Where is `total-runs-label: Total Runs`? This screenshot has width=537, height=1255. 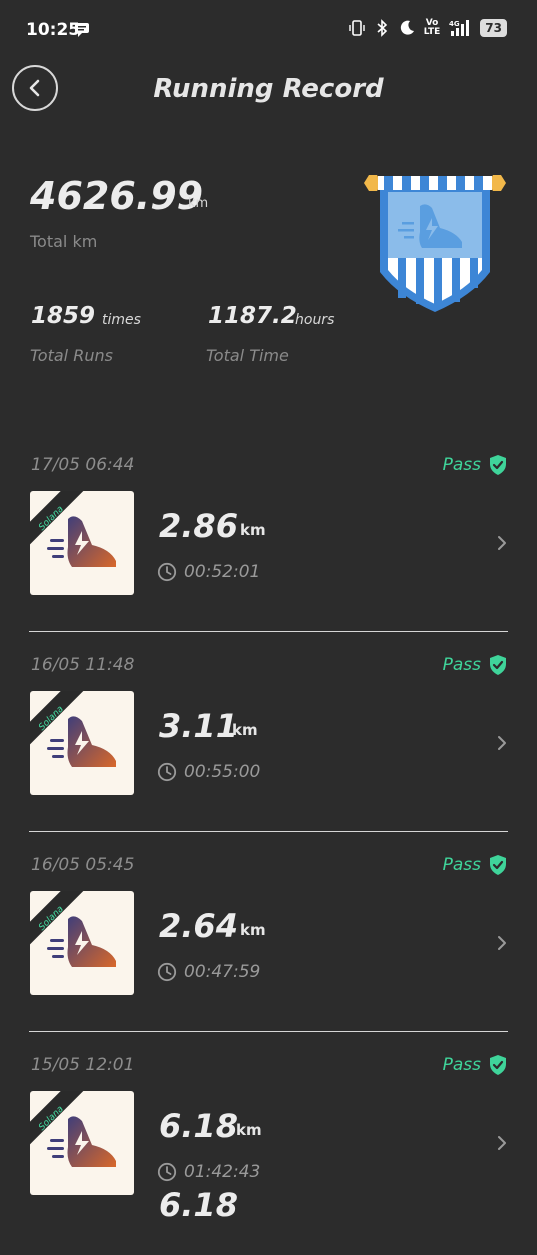
total-runs-label: Total Runs is located at coordinates (71, 355).